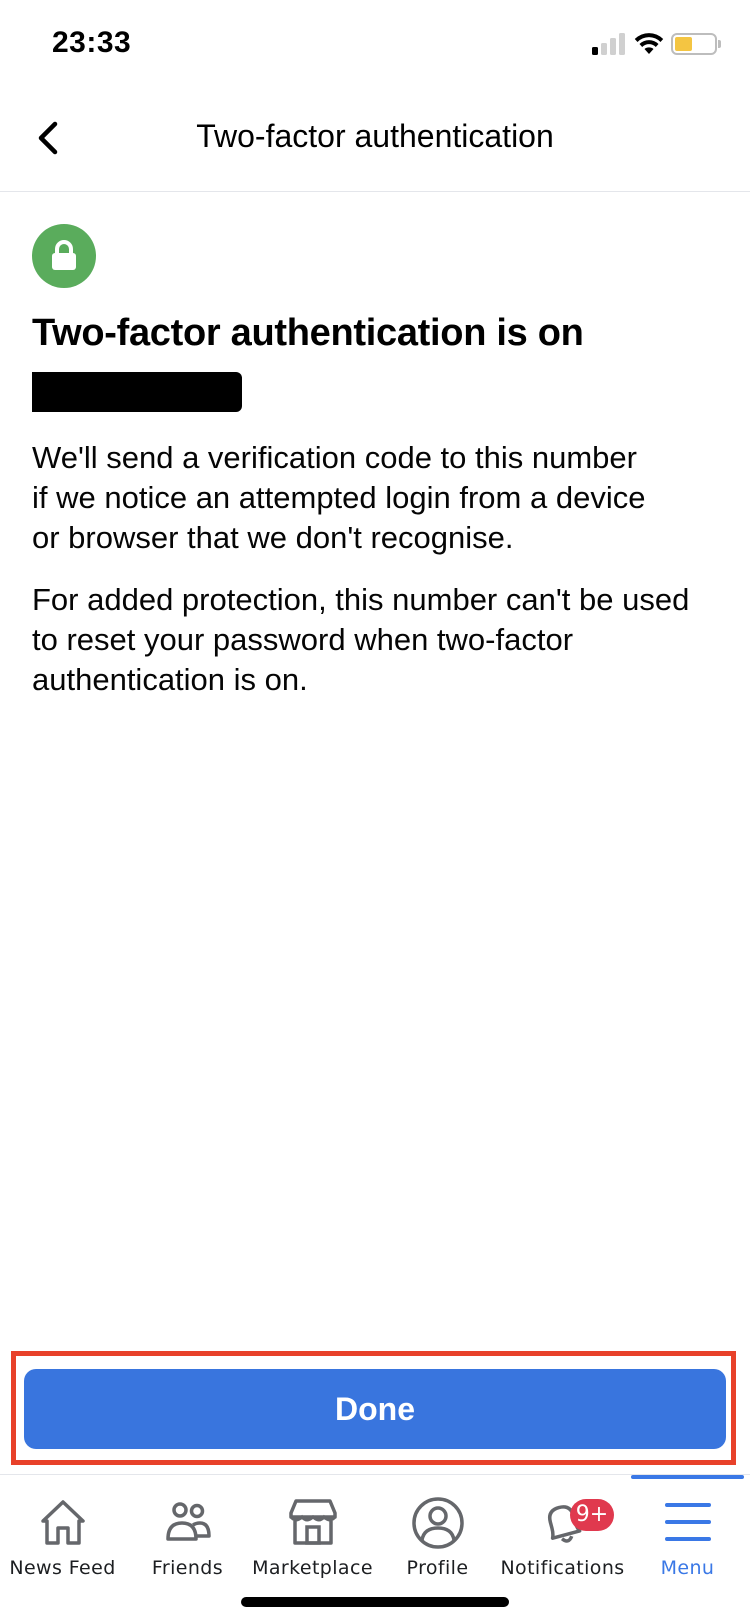 This screenshot has width=750, height=1624. I want to click on status-time: 23:33, so click(92, 42).